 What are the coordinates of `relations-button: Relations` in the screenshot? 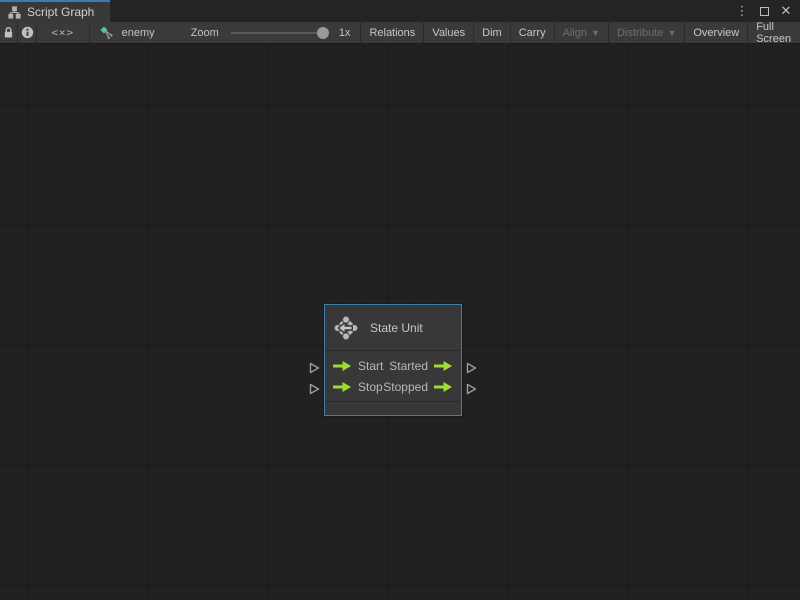 It's located at (393, 32).